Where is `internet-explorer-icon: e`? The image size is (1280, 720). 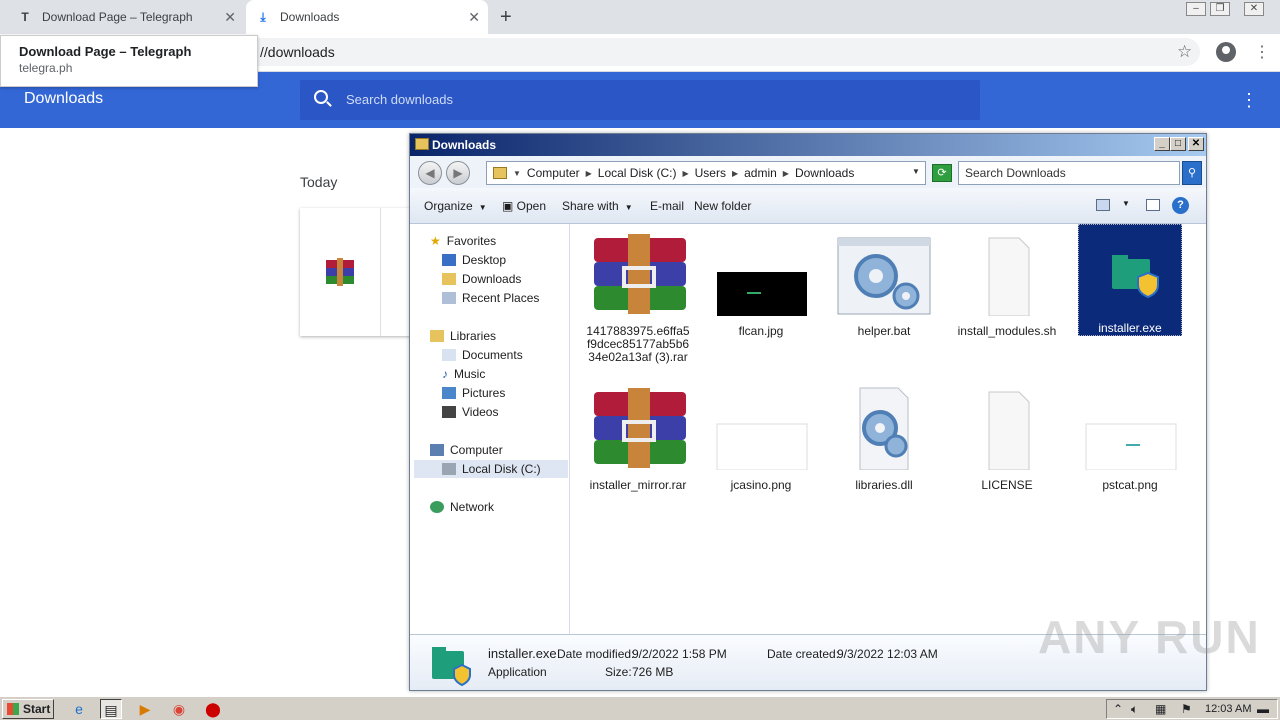 internet-explorer-icon: e is located at coordinates (79, 709).